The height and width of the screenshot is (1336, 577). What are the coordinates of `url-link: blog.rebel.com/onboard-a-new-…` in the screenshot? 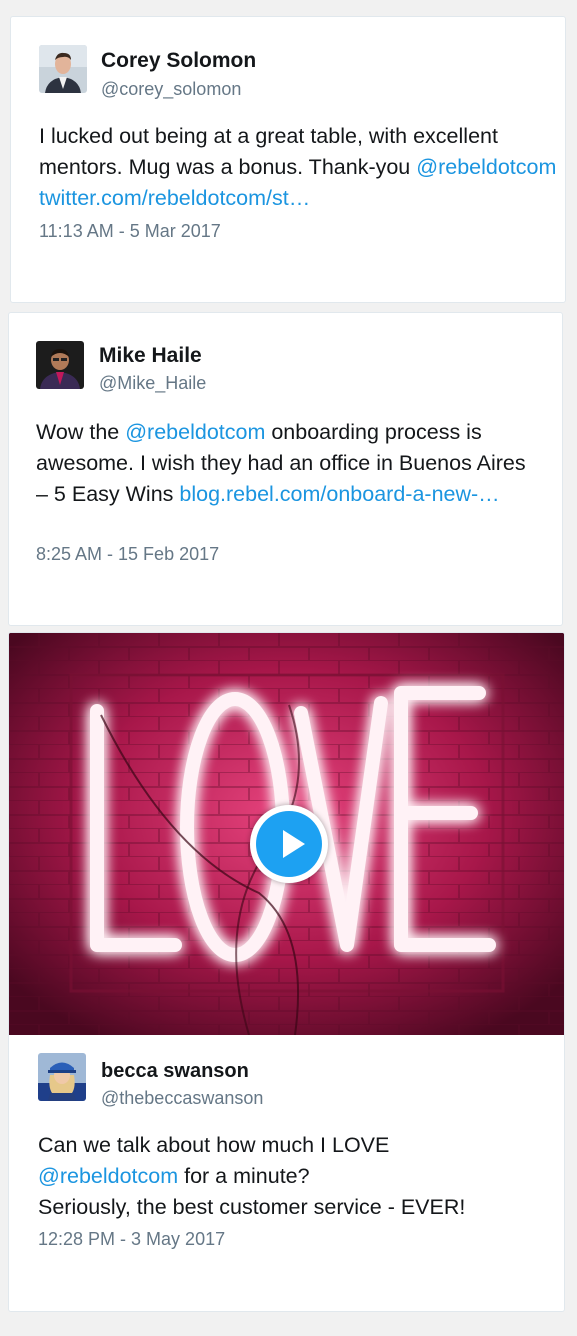 It's located at (339, 494).